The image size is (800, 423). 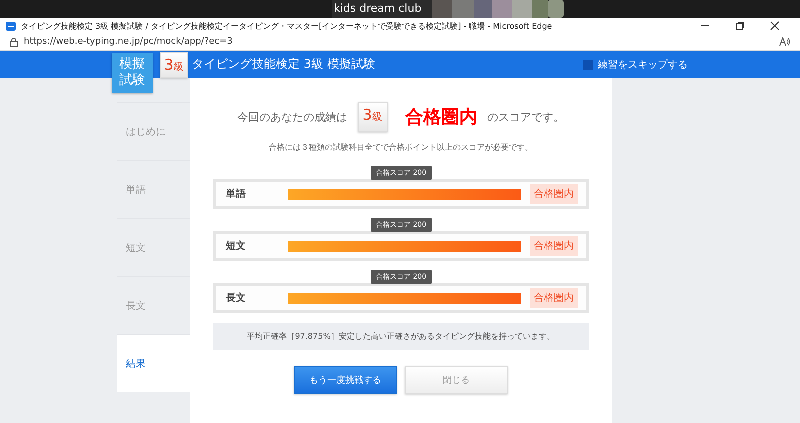 What do you see at coordinates (14, 42) in the screenshot?
I see `lock-icon` at bounding box center [14, 42].